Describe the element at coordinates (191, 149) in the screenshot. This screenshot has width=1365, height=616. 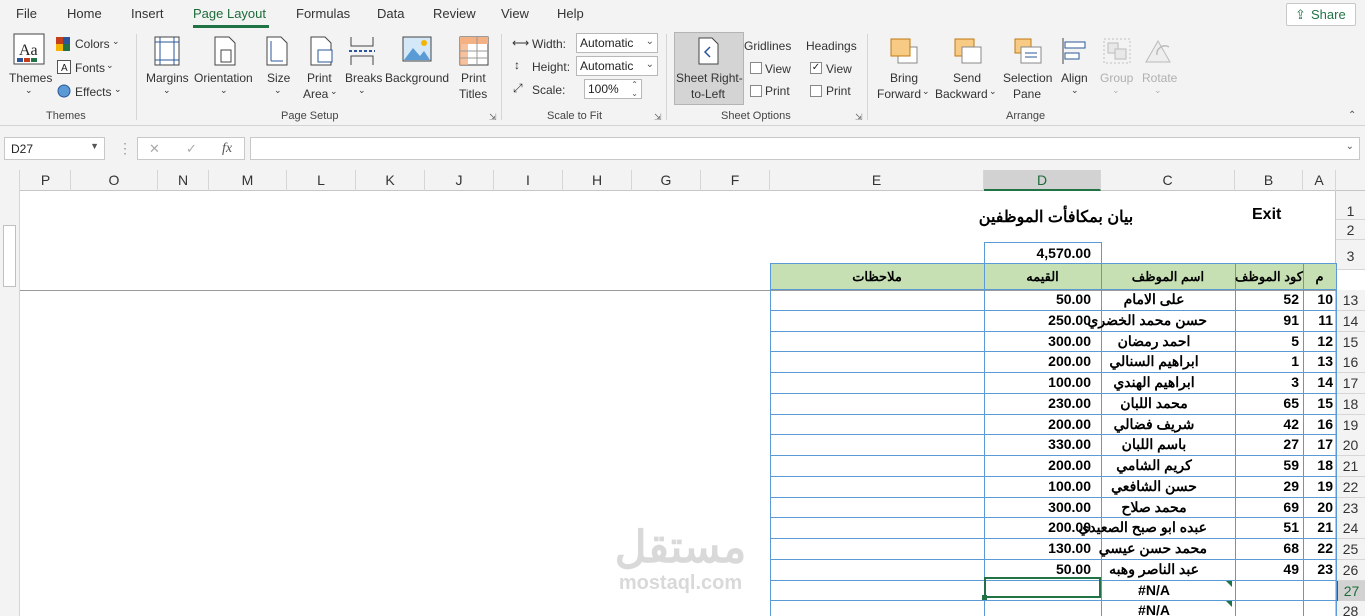
I see `enter-icon: ✓` at that location.